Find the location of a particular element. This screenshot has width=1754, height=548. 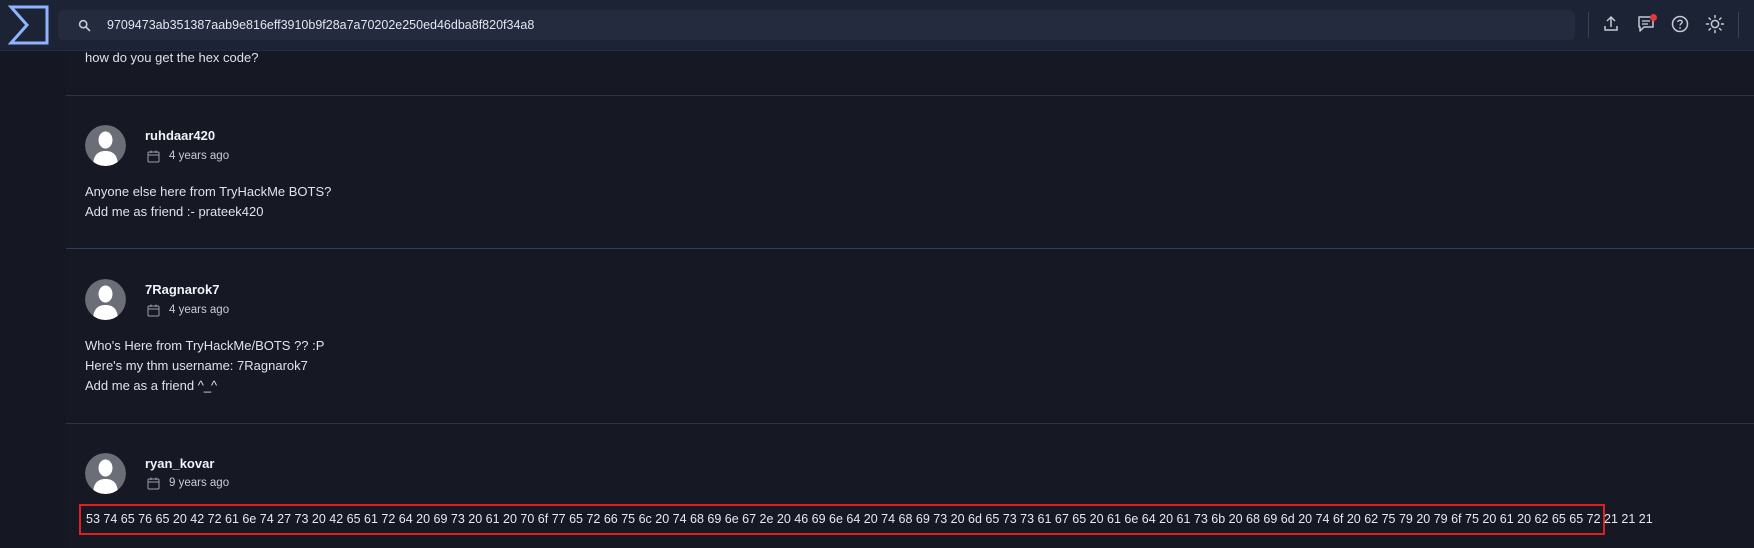

comment-body-line: Add me as a friend ^_^ is located at coordinates (151, 385).